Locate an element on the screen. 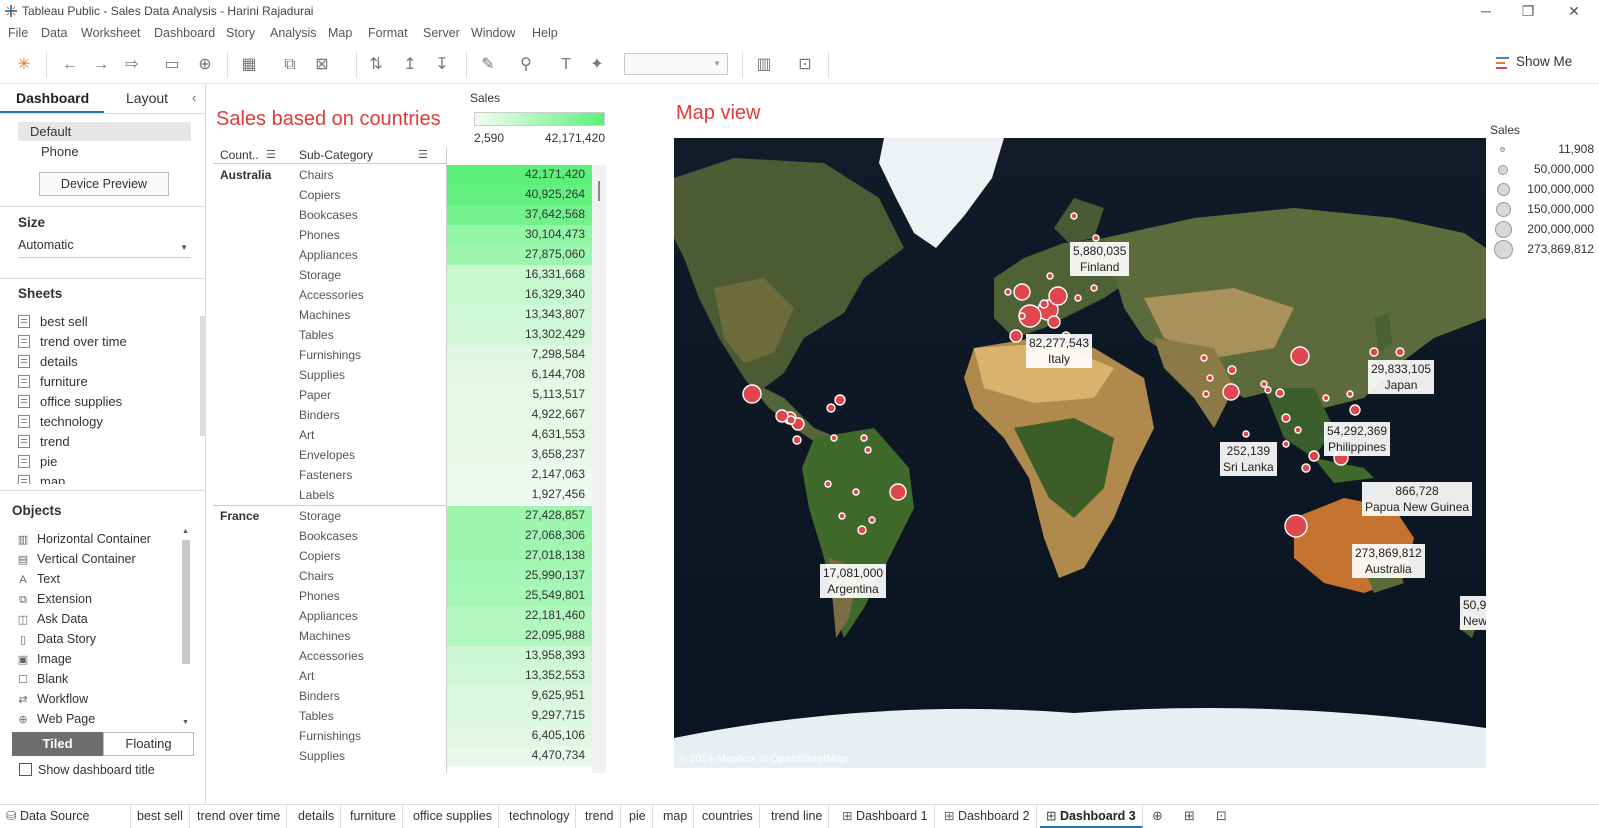  sales-cell: 9,625,951 is located at coordinates (520, 696).